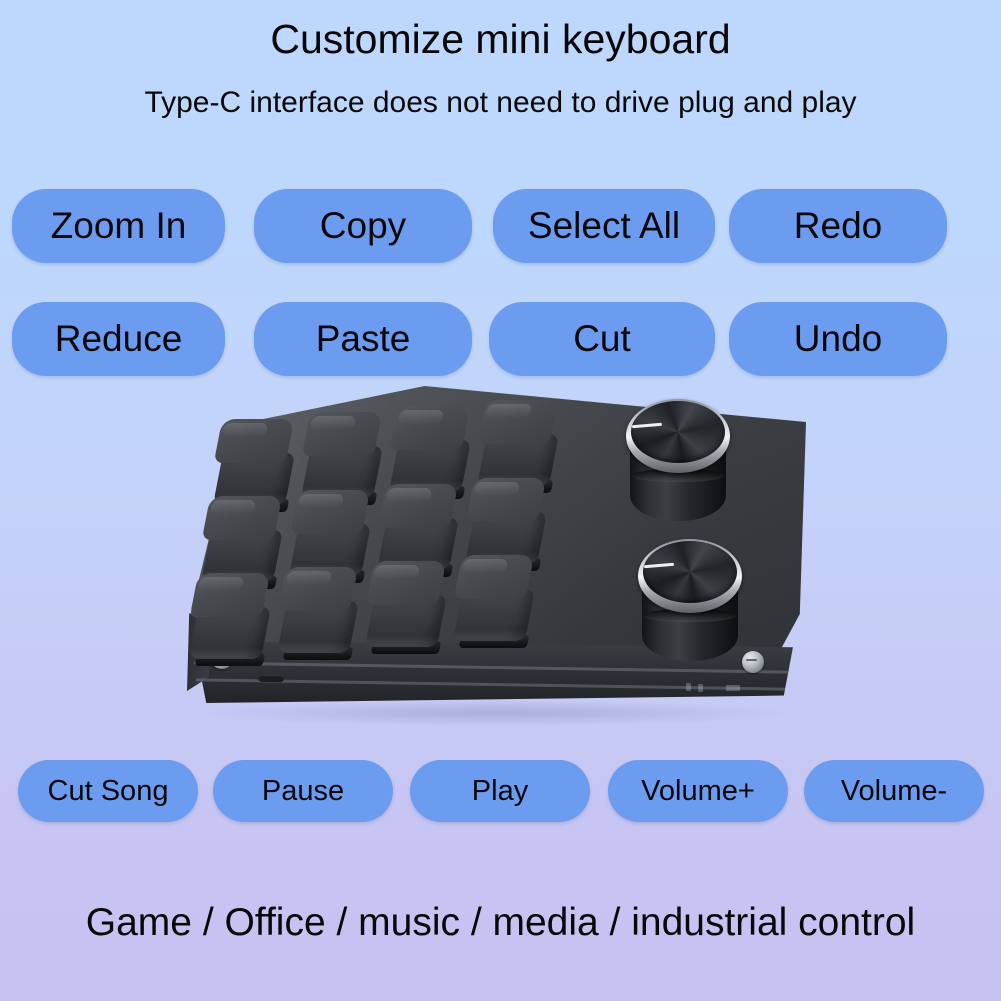  I want to click on shortcut-button-redo: Redo, so click(838, 226).